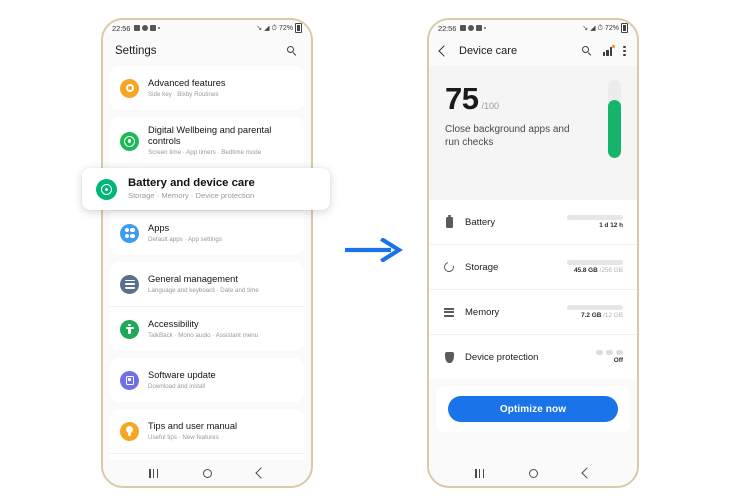  I want to click on list-item-device-protection: Device protection Off, so click(533, 356).